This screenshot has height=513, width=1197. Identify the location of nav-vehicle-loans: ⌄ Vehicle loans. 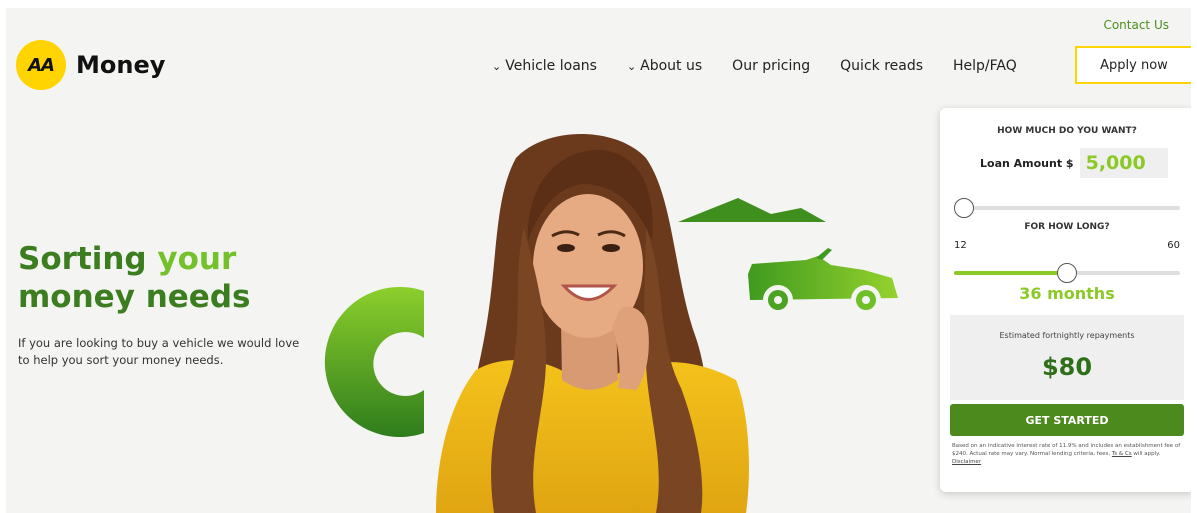
(544, 66).